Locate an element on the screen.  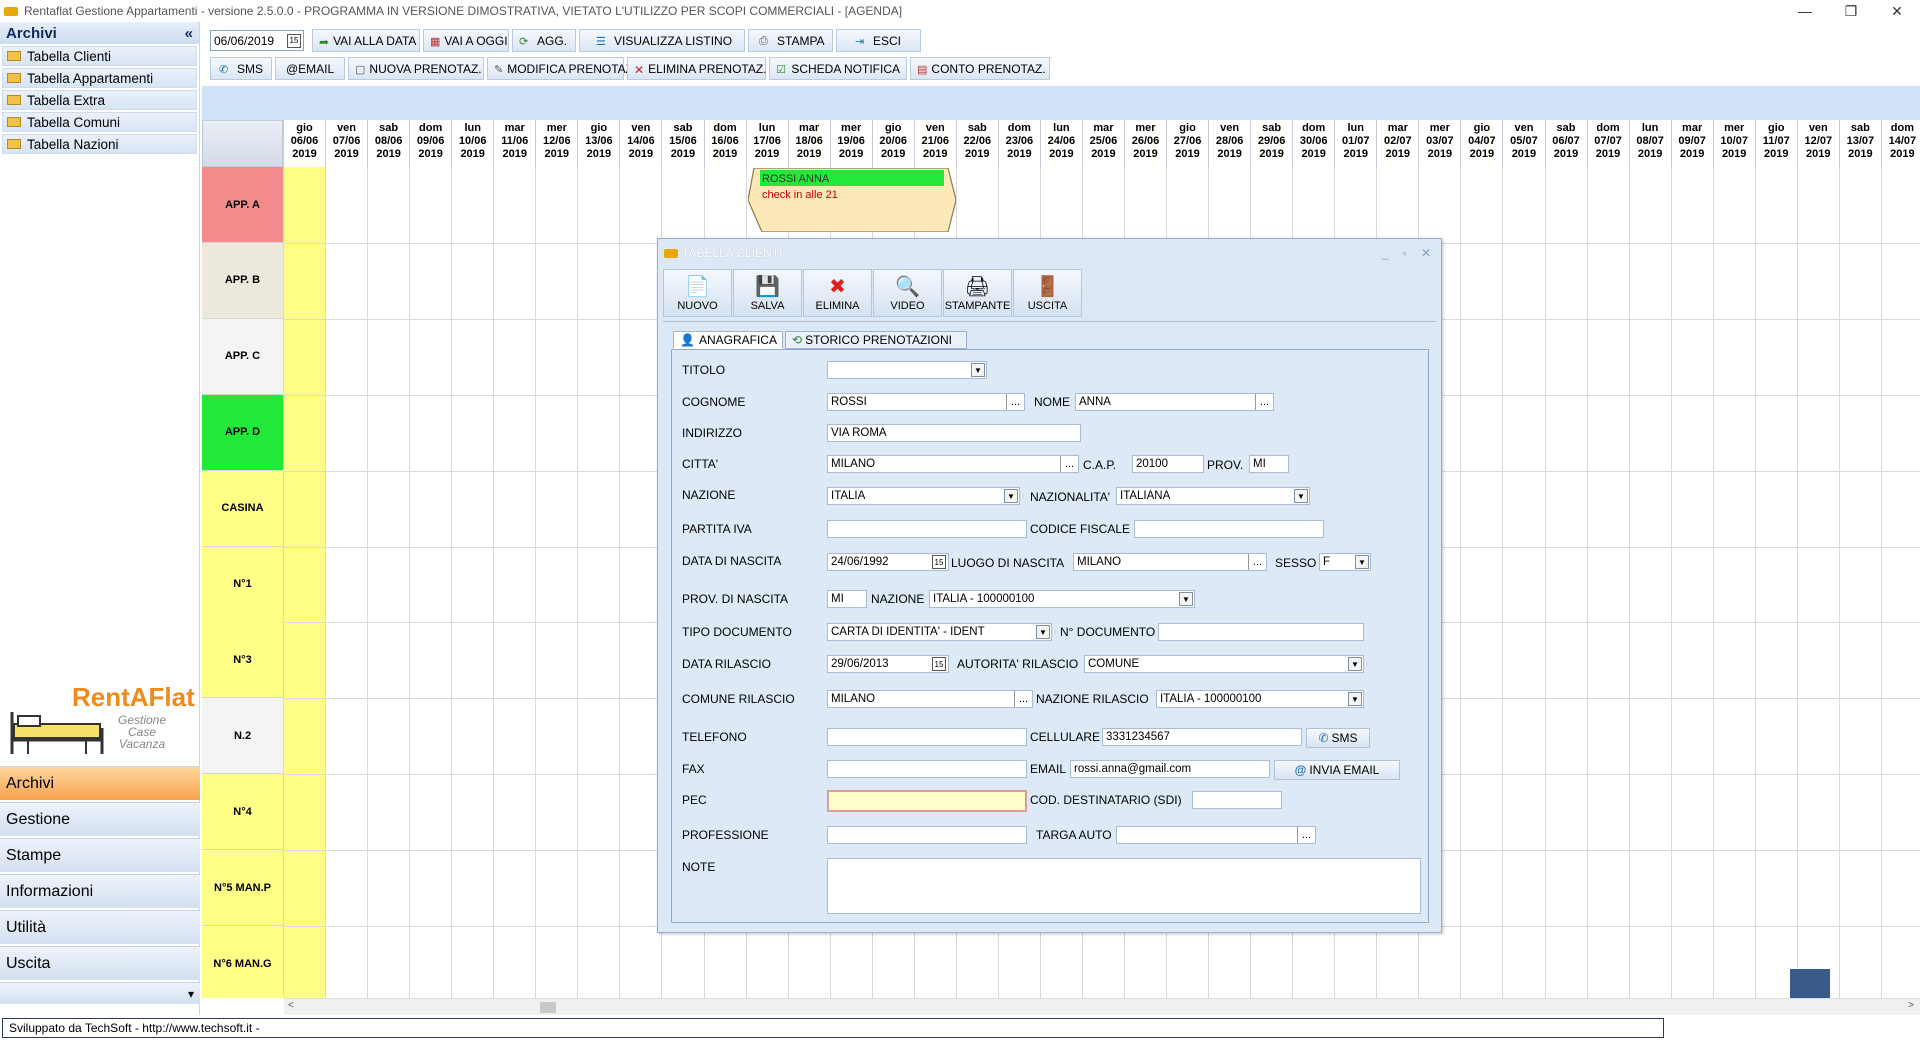
nav-stampe: Stampe is located at coordinates (100, 855).